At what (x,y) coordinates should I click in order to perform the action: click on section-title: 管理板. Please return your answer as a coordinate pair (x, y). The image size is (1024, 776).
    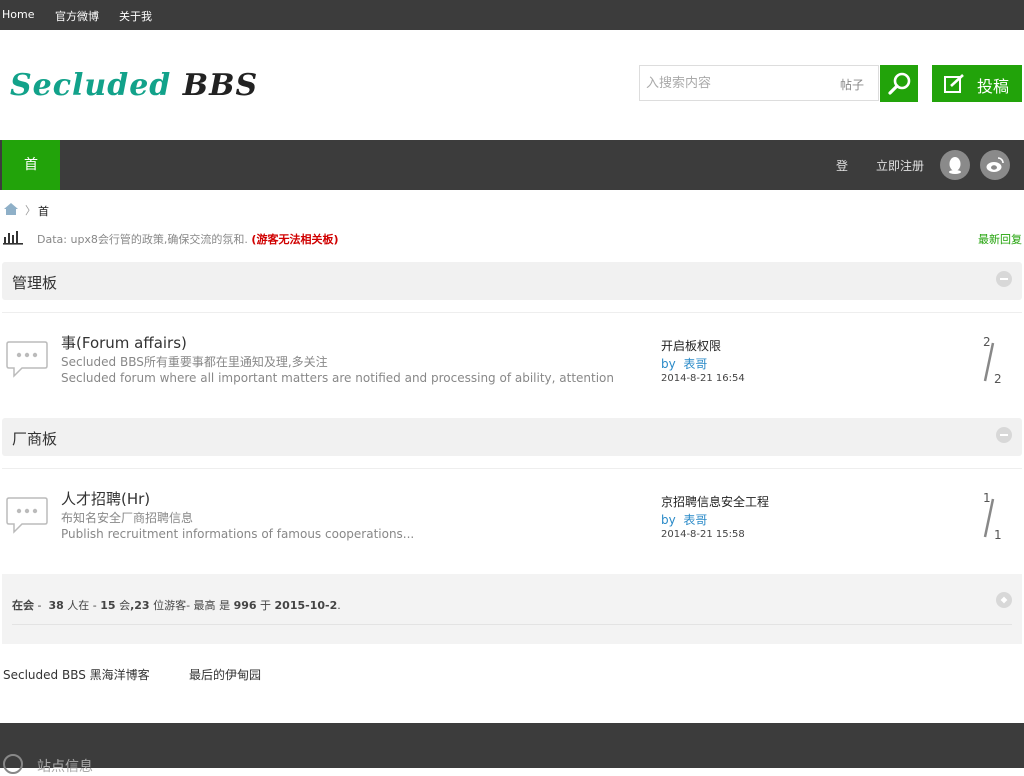
    Looking at the image, I should click on (35, 283).